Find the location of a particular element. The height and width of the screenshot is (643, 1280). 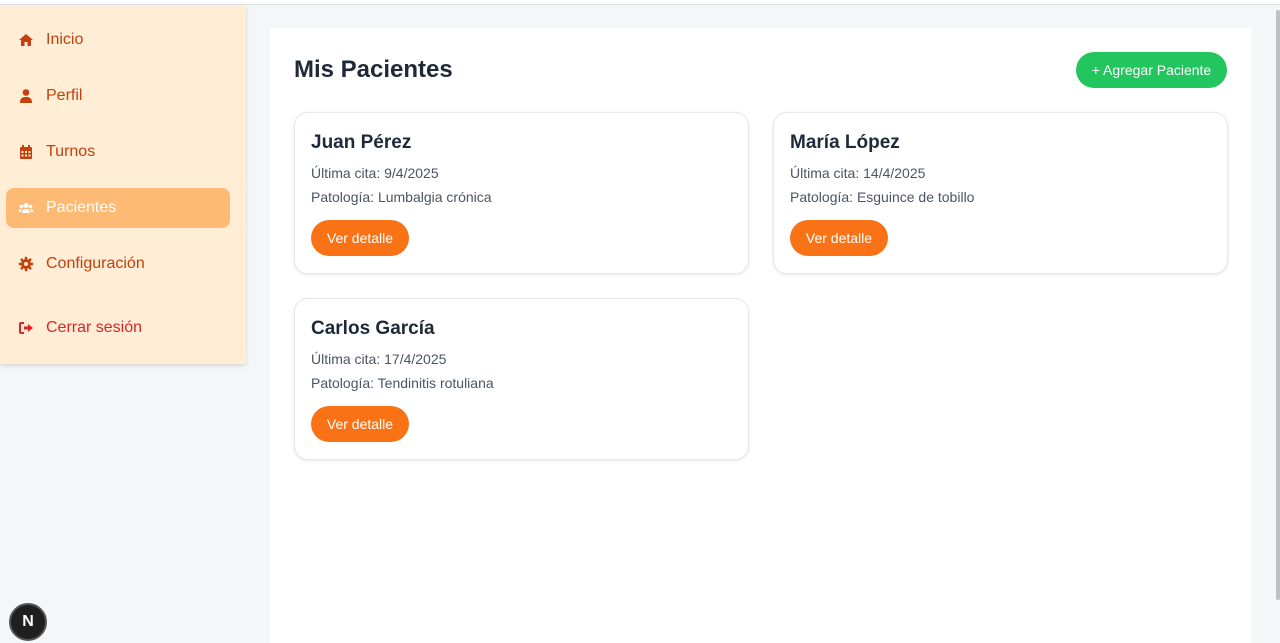

logout-icon is located at coordinates (26, 328).